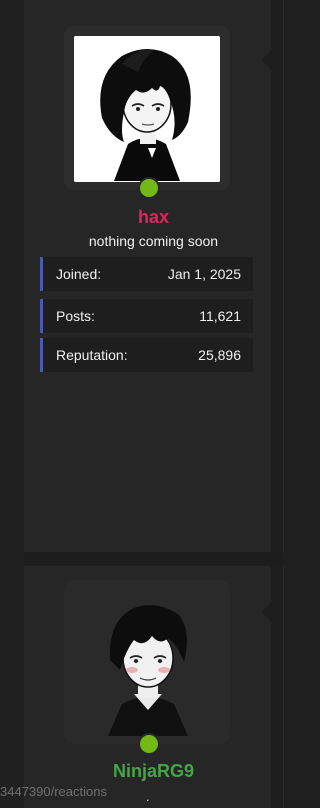 The image size is (320, 808). What do you see at coordinates (219, 355) in the screenshot?
I see `stat-value: 25,896` at bounding box center [219, 355].